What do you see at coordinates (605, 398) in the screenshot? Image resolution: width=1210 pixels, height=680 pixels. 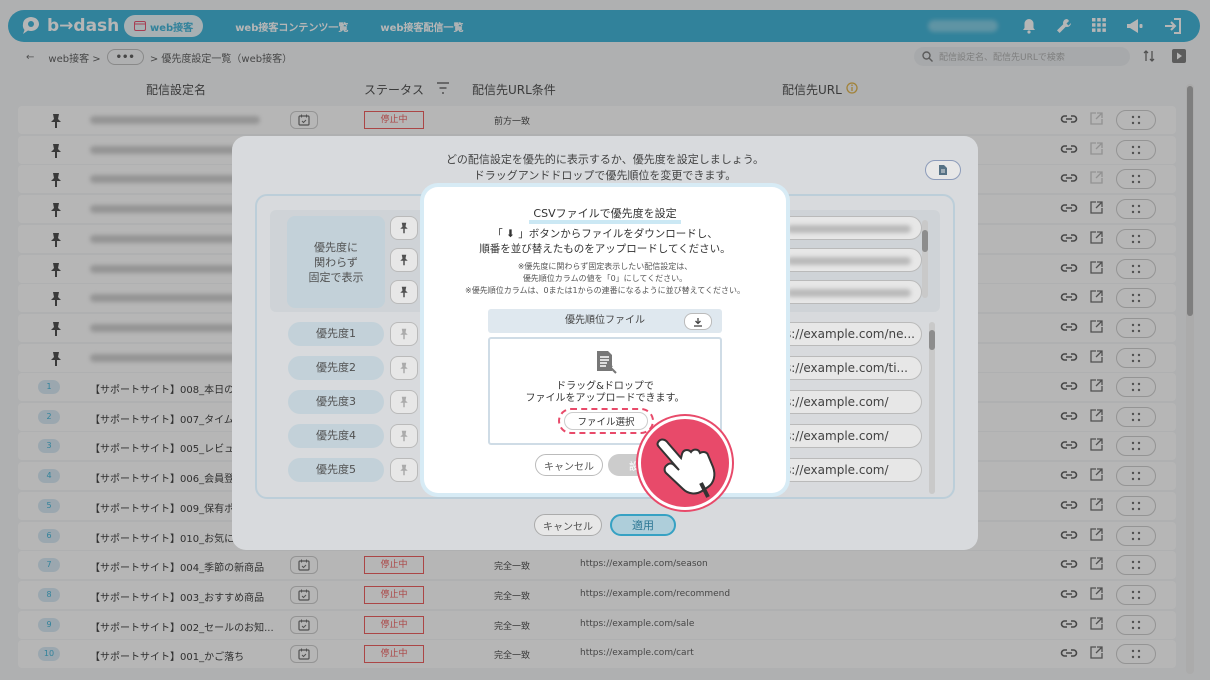 I see `drop-text-line-2: ファイルをアップロードできます。` at bounding box center [605, 398].